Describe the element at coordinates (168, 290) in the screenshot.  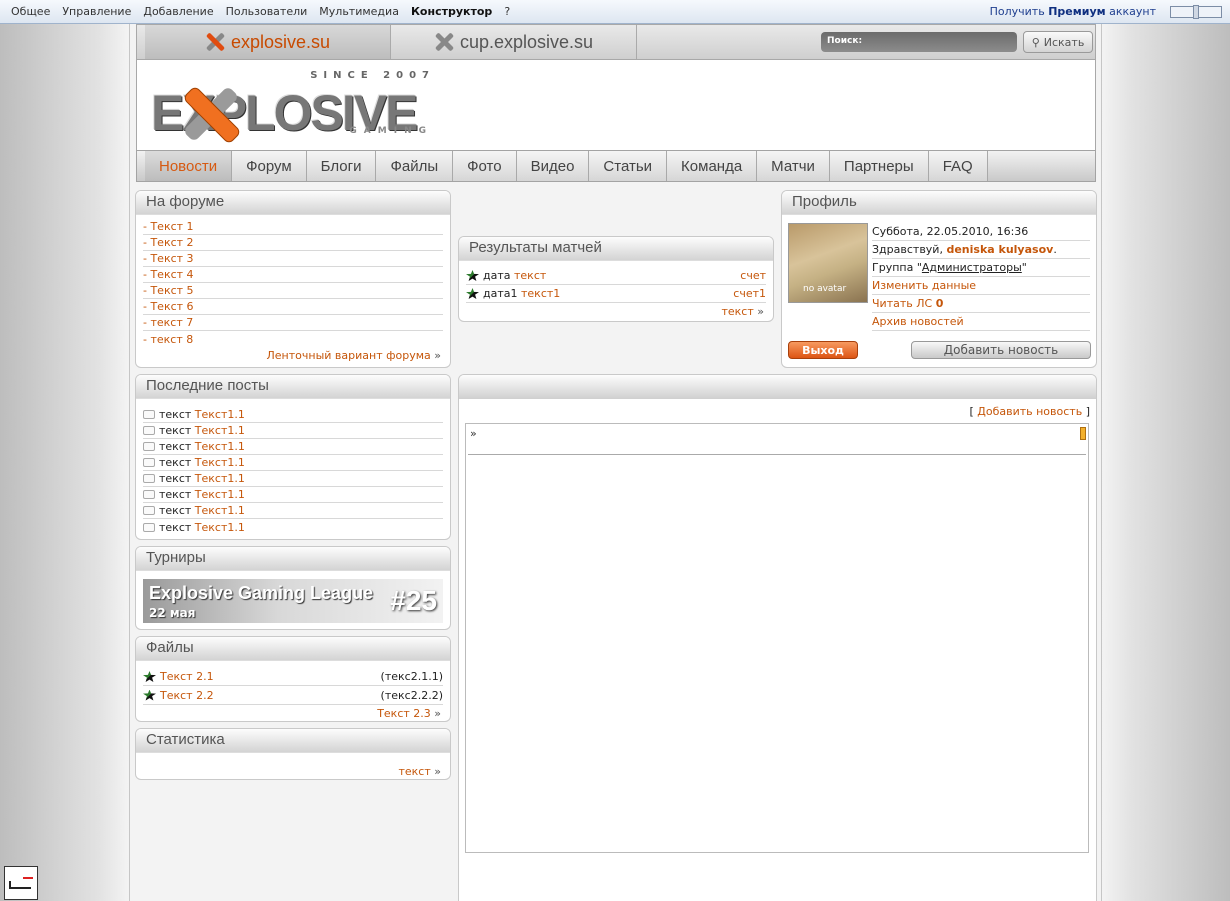
I see `forum-link: - Текст 5` at that location.